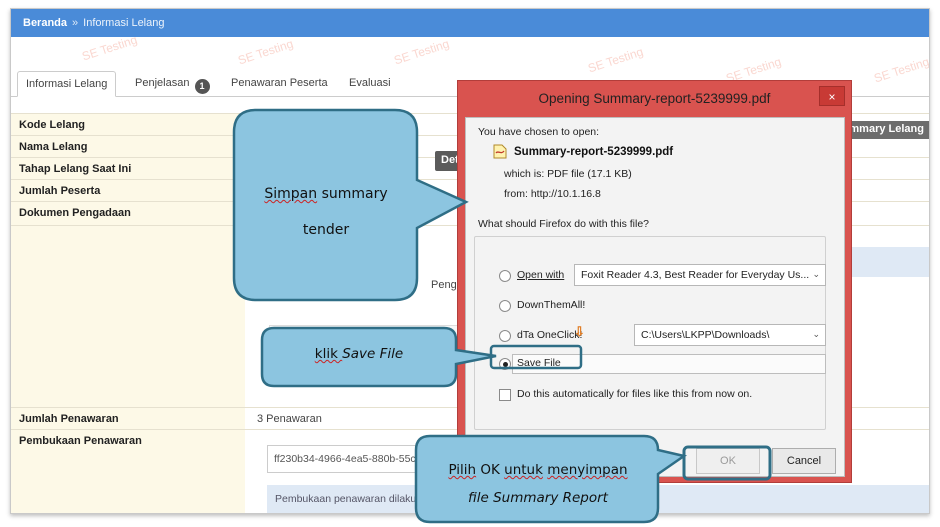 The height and width of the screenshot is (527, 940). Describe the element at coordinates (705, 335) in the screenshot. I see `download-path: C:\Users\LKPP\Downloads\` at that location.